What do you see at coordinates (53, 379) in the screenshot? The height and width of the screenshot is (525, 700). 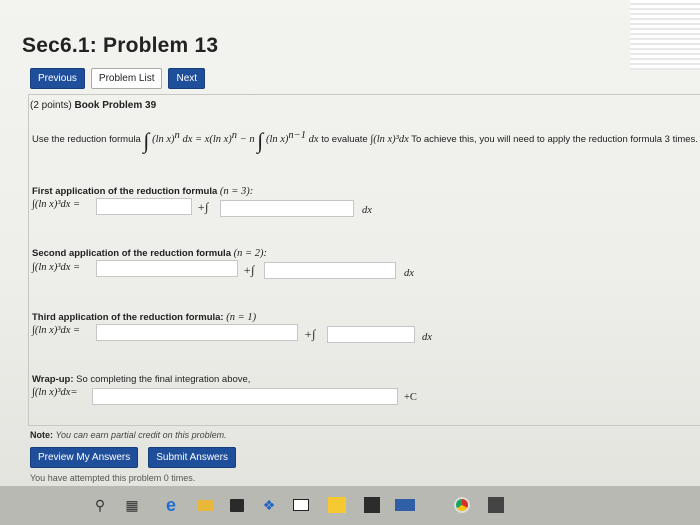 I see `wrapup-label: Wrap-up:` at bounding box center [53, 379].